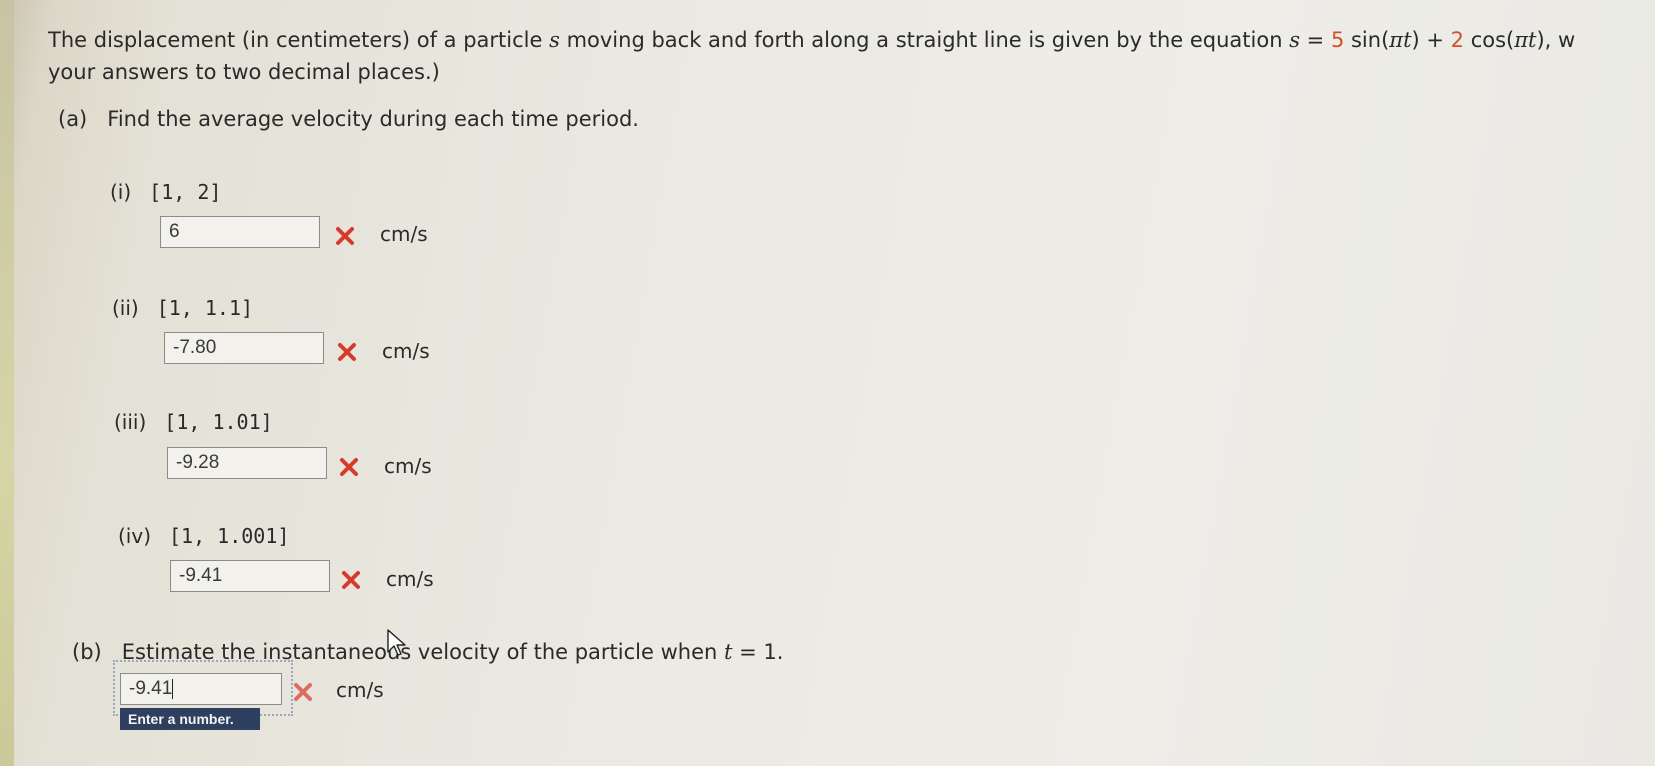 This screenshot has width=1655, height=766. Describe the element at coordinates (360, 690) in the screenshot. I see `unit-label-b: cm/s` at that location.